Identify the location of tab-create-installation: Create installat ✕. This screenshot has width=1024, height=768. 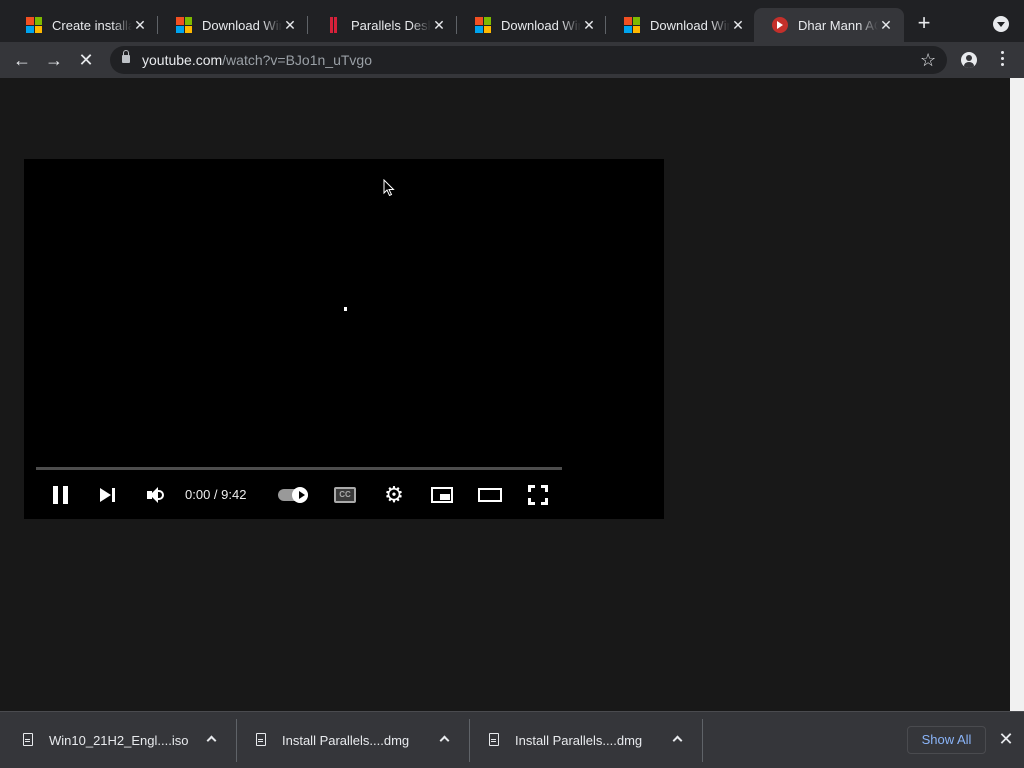
(83, 25).